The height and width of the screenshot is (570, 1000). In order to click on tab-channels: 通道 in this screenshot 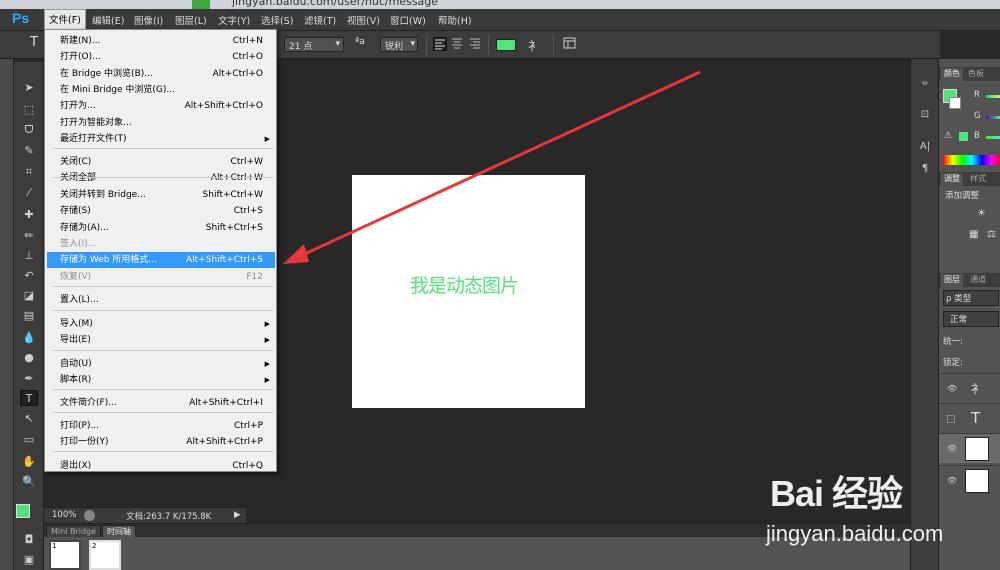, I will do `click(978, 280)`.